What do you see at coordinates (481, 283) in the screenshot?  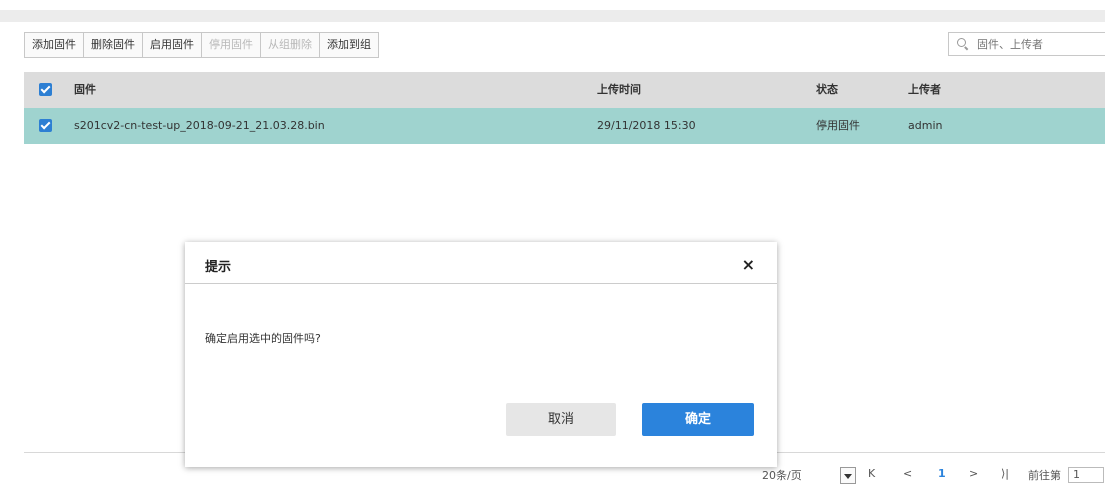 I see `dialog-divider` at bounding box center [481, 283].